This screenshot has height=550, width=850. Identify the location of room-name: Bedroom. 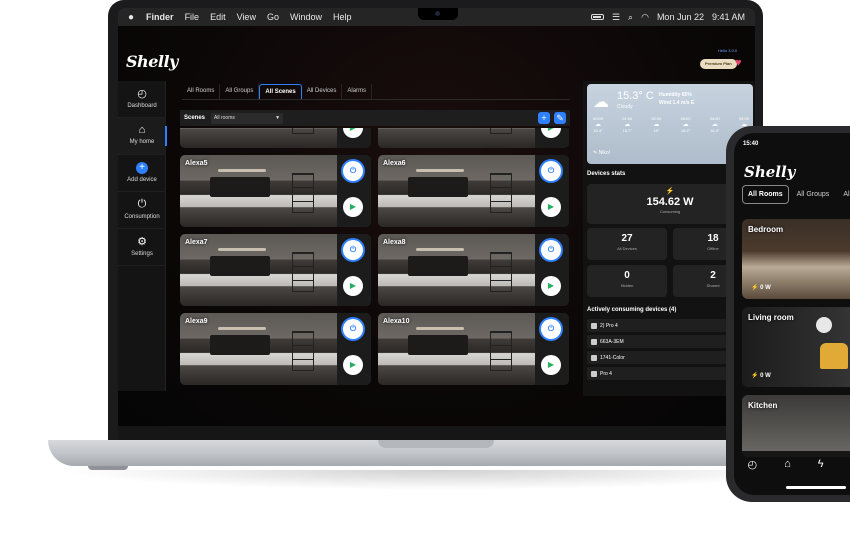
(766, 229).